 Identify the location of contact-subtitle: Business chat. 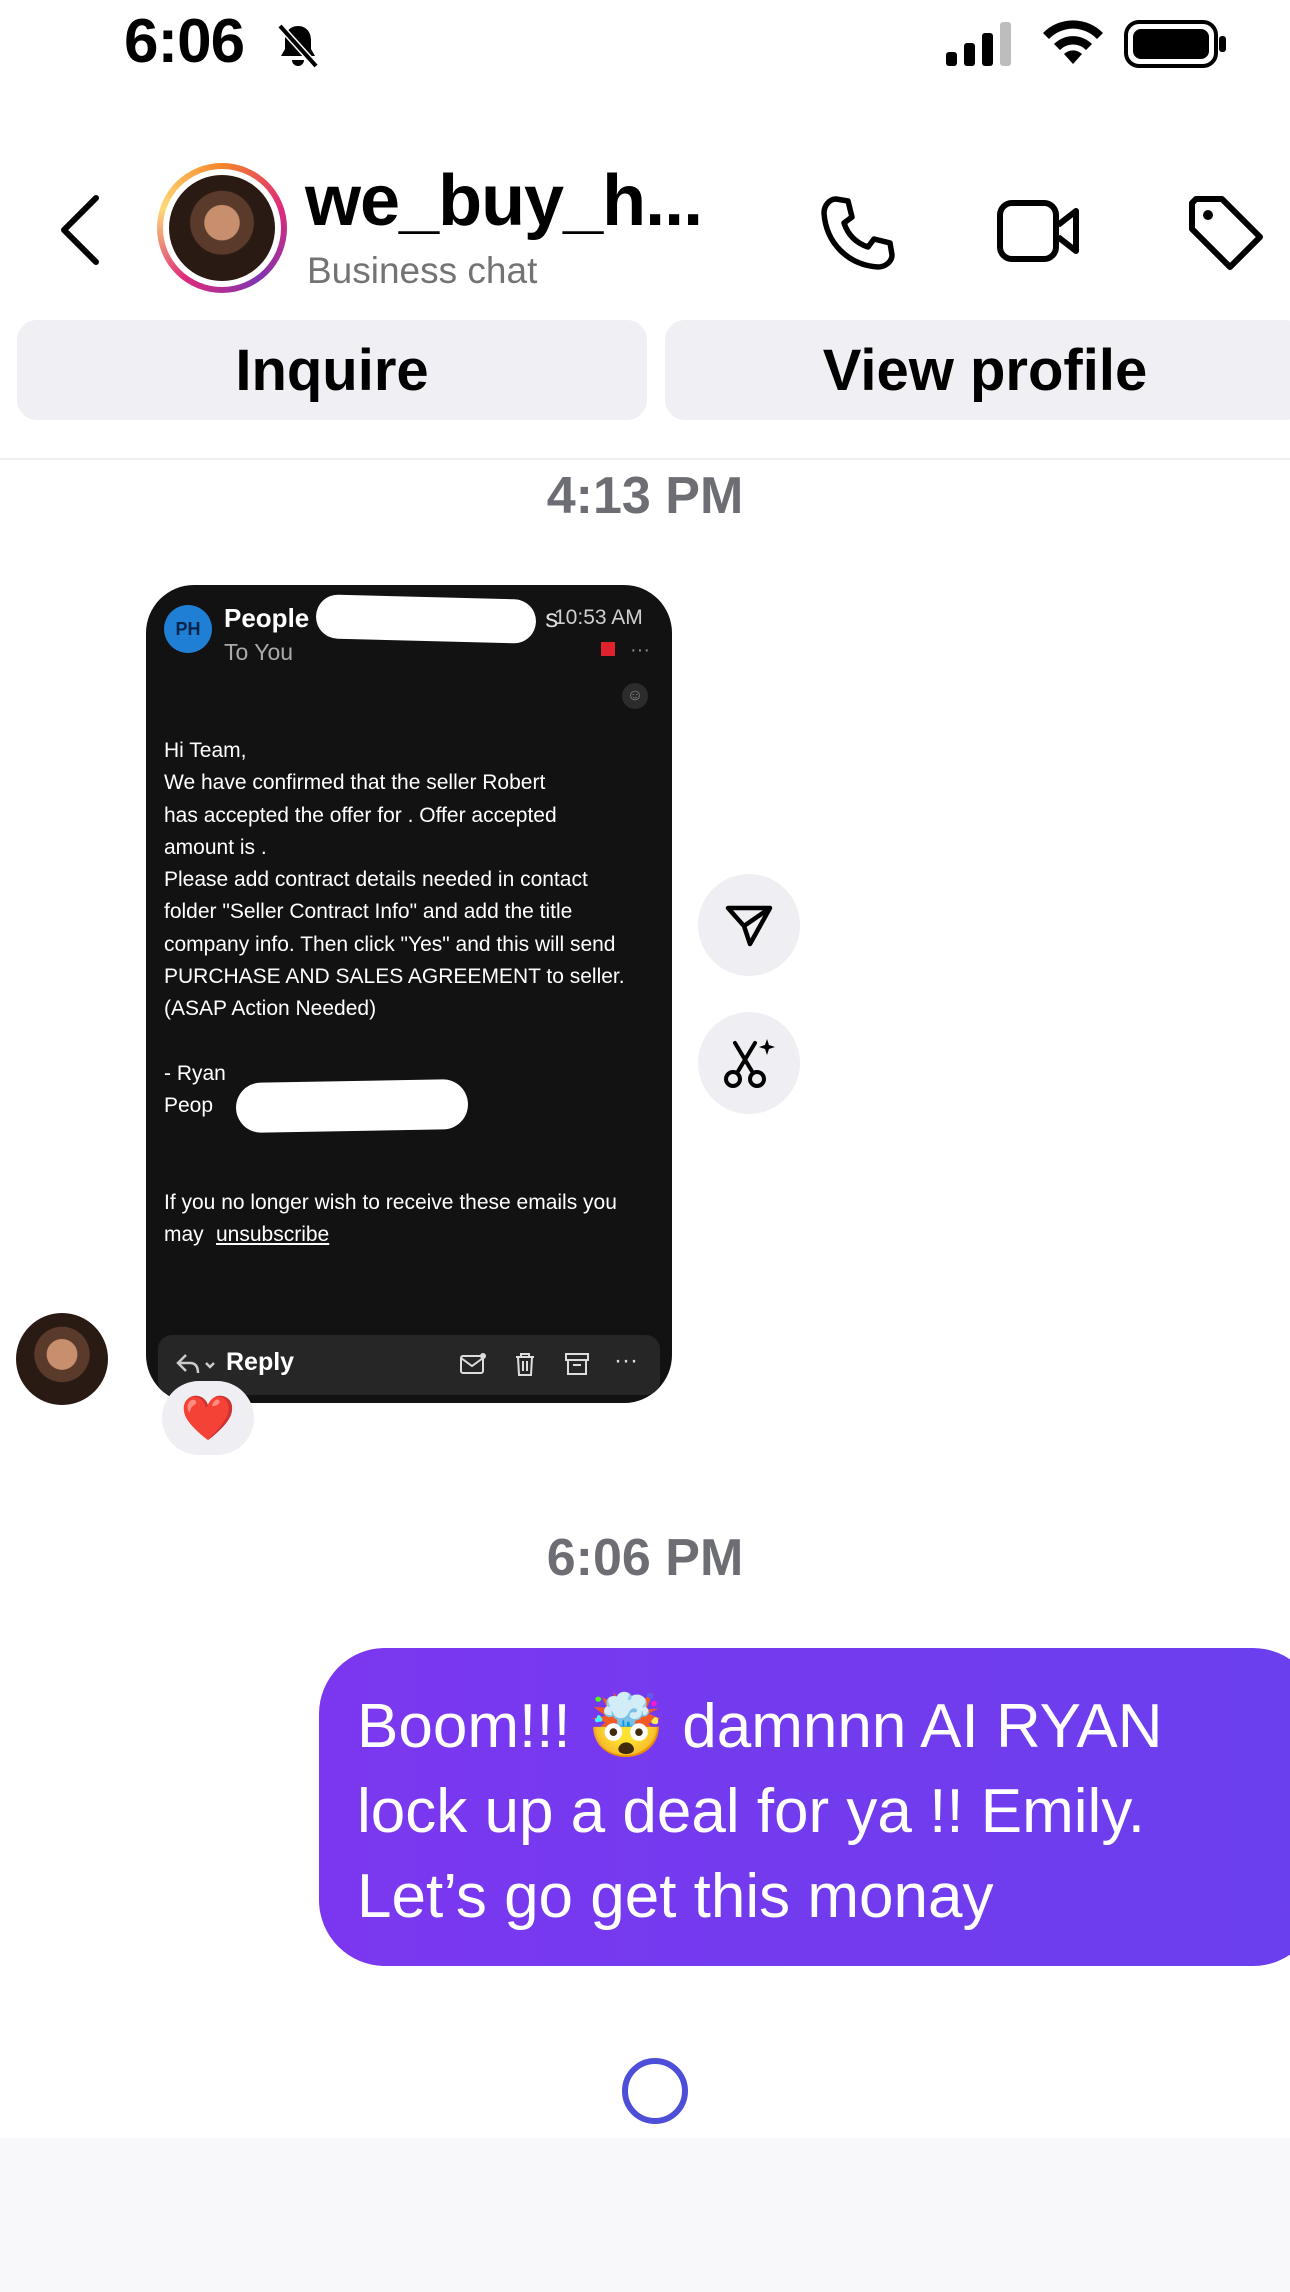
(422, 270).